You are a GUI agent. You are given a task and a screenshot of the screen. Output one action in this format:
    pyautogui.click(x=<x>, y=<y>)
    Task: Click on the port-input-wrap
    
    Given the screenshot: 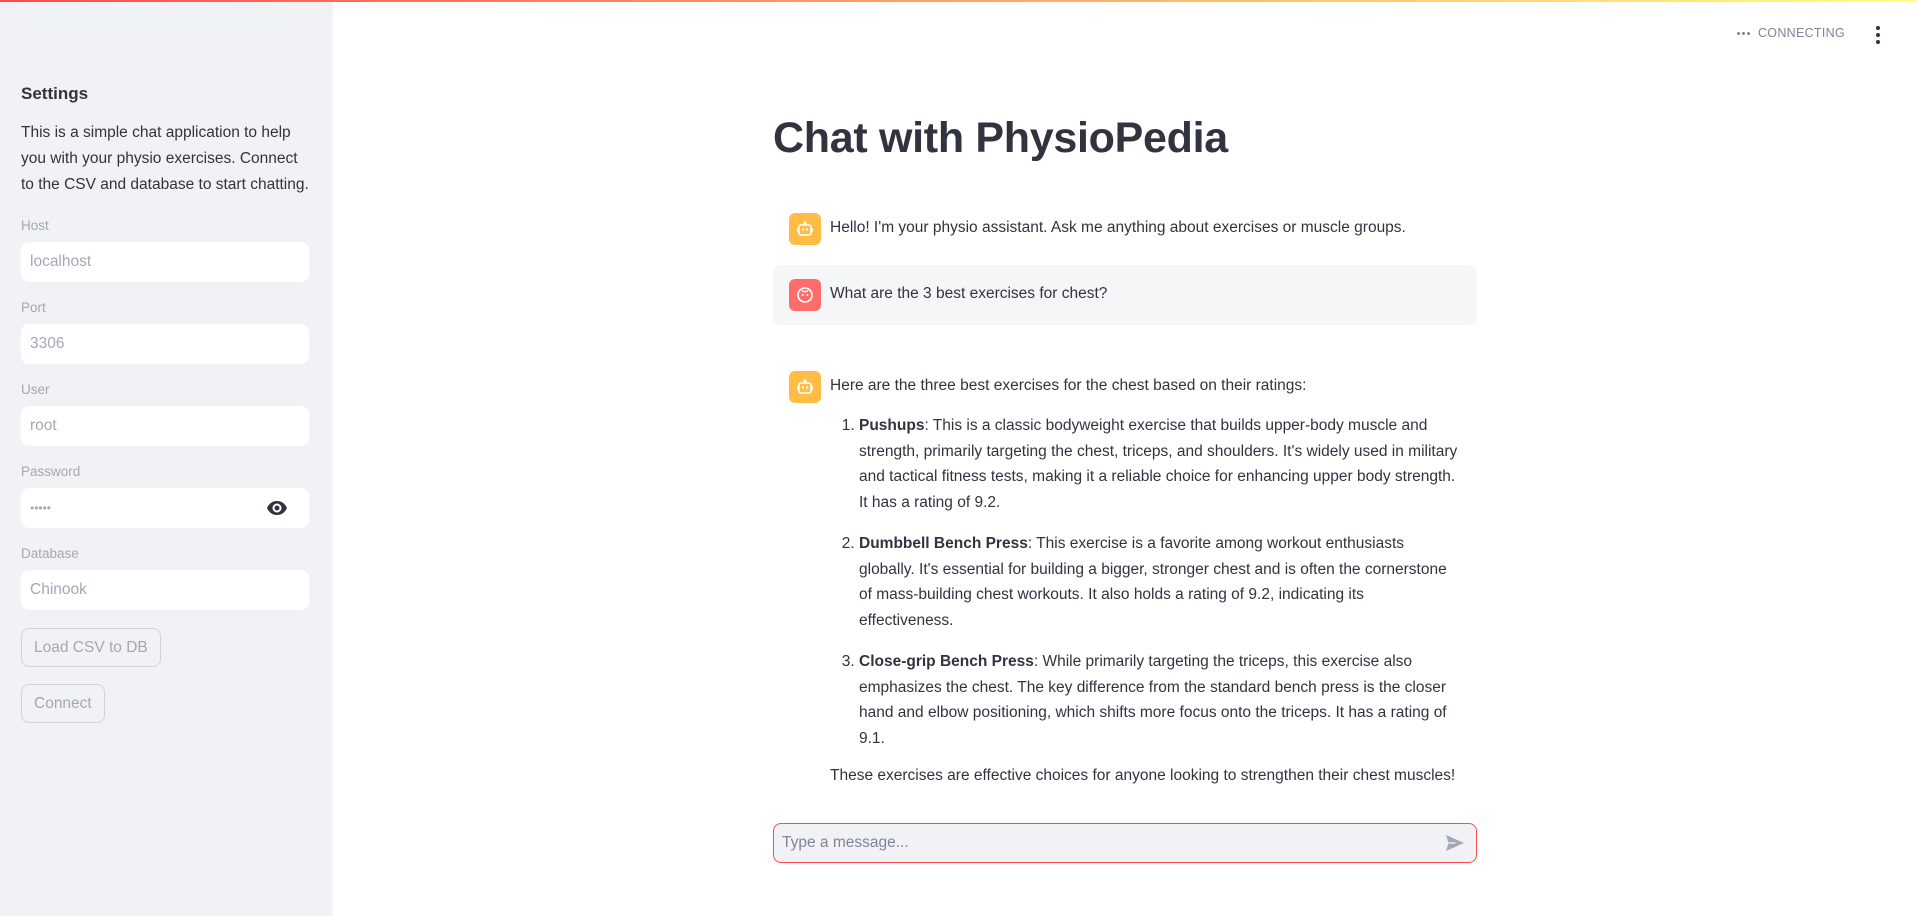 What is the action you would take?
    pyautogui.click(x=165, y=344)
    